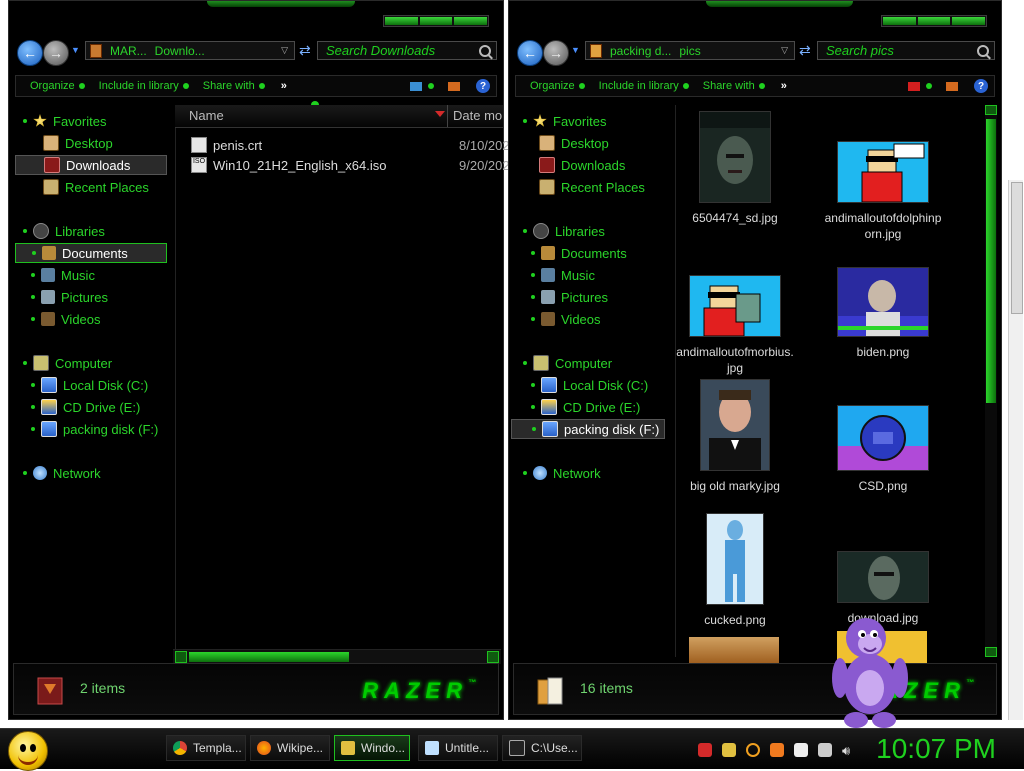  I want to click on nav-network: Network, so click(62, 473).